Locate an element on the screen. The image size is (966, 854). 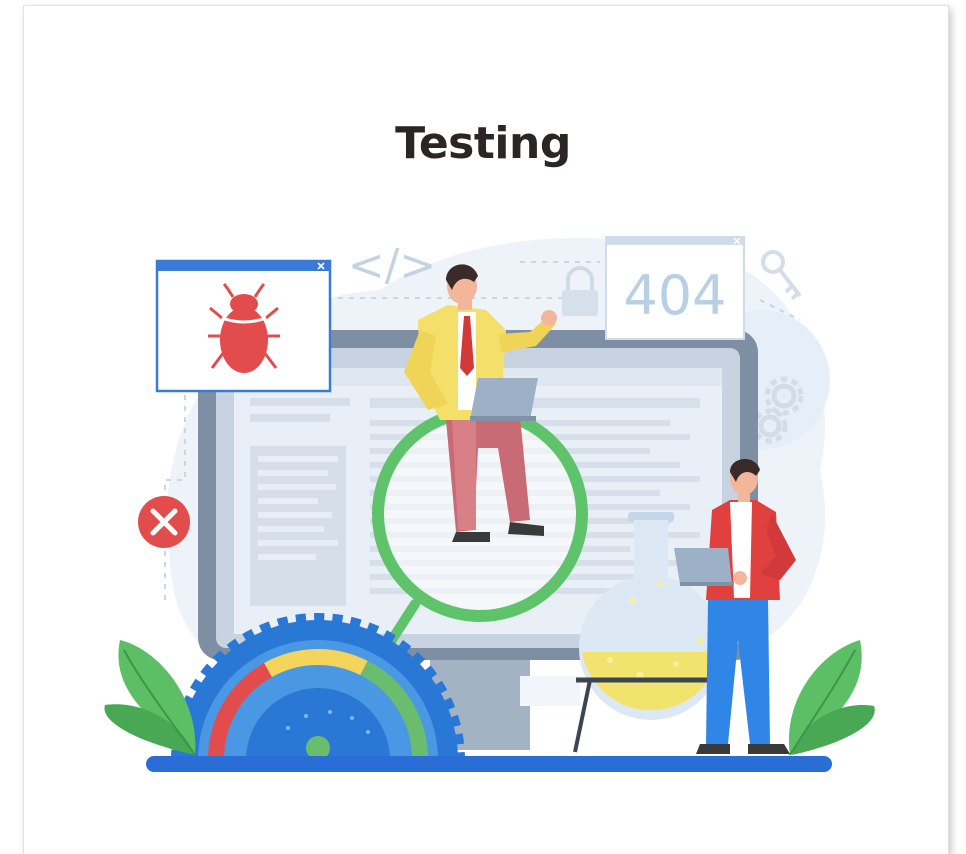
code-tag-text: </> is located at coordinates (392, 265).